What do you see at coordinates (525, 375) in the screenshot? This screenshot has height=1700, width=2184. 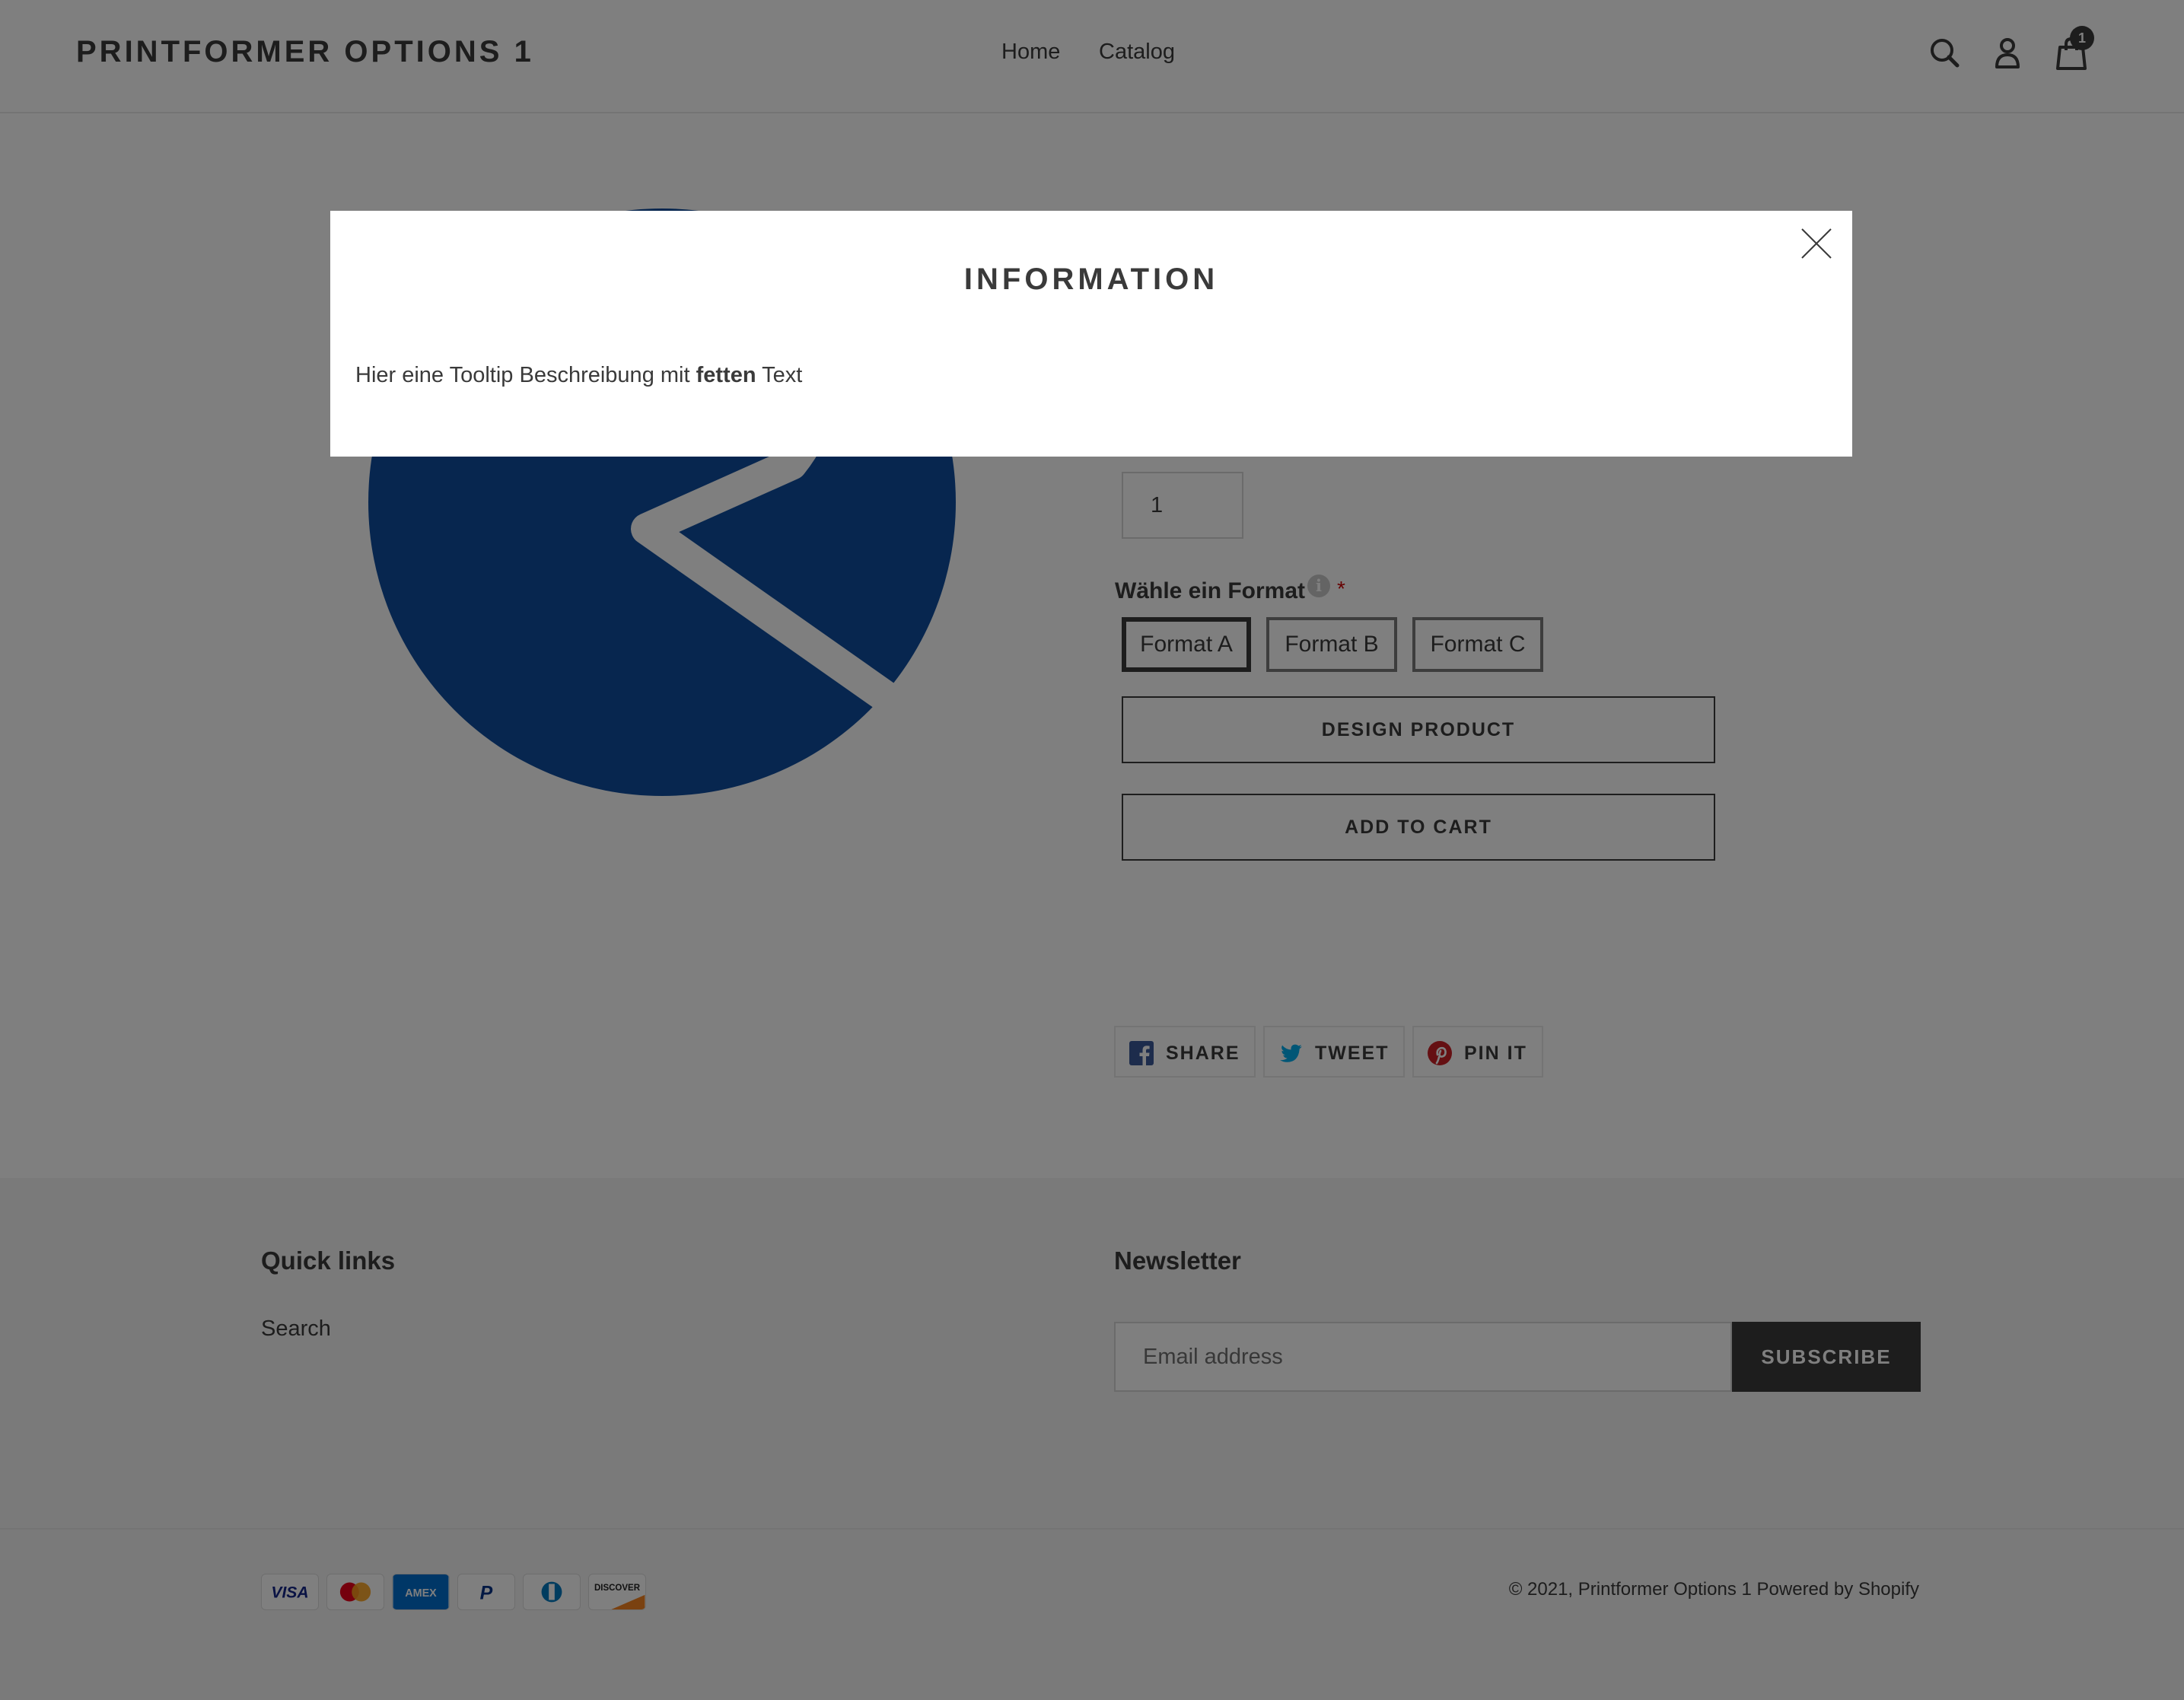 I see `modal-body-start: Hier eine Tooltip Beschreibung mit` at bounding box center [525, 375].